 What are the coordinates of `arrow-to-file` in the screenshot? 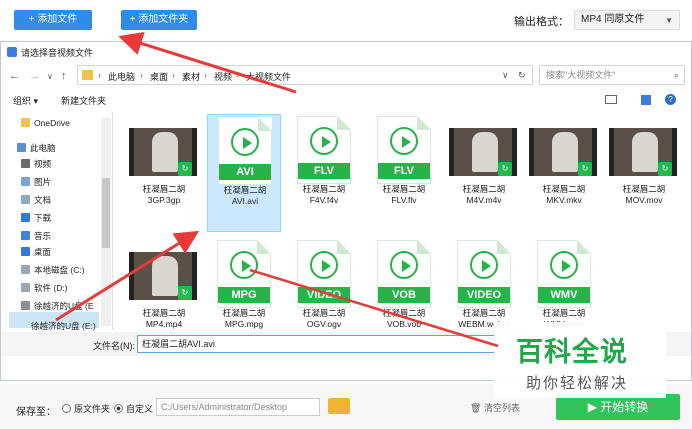 It's located at (127, 276).